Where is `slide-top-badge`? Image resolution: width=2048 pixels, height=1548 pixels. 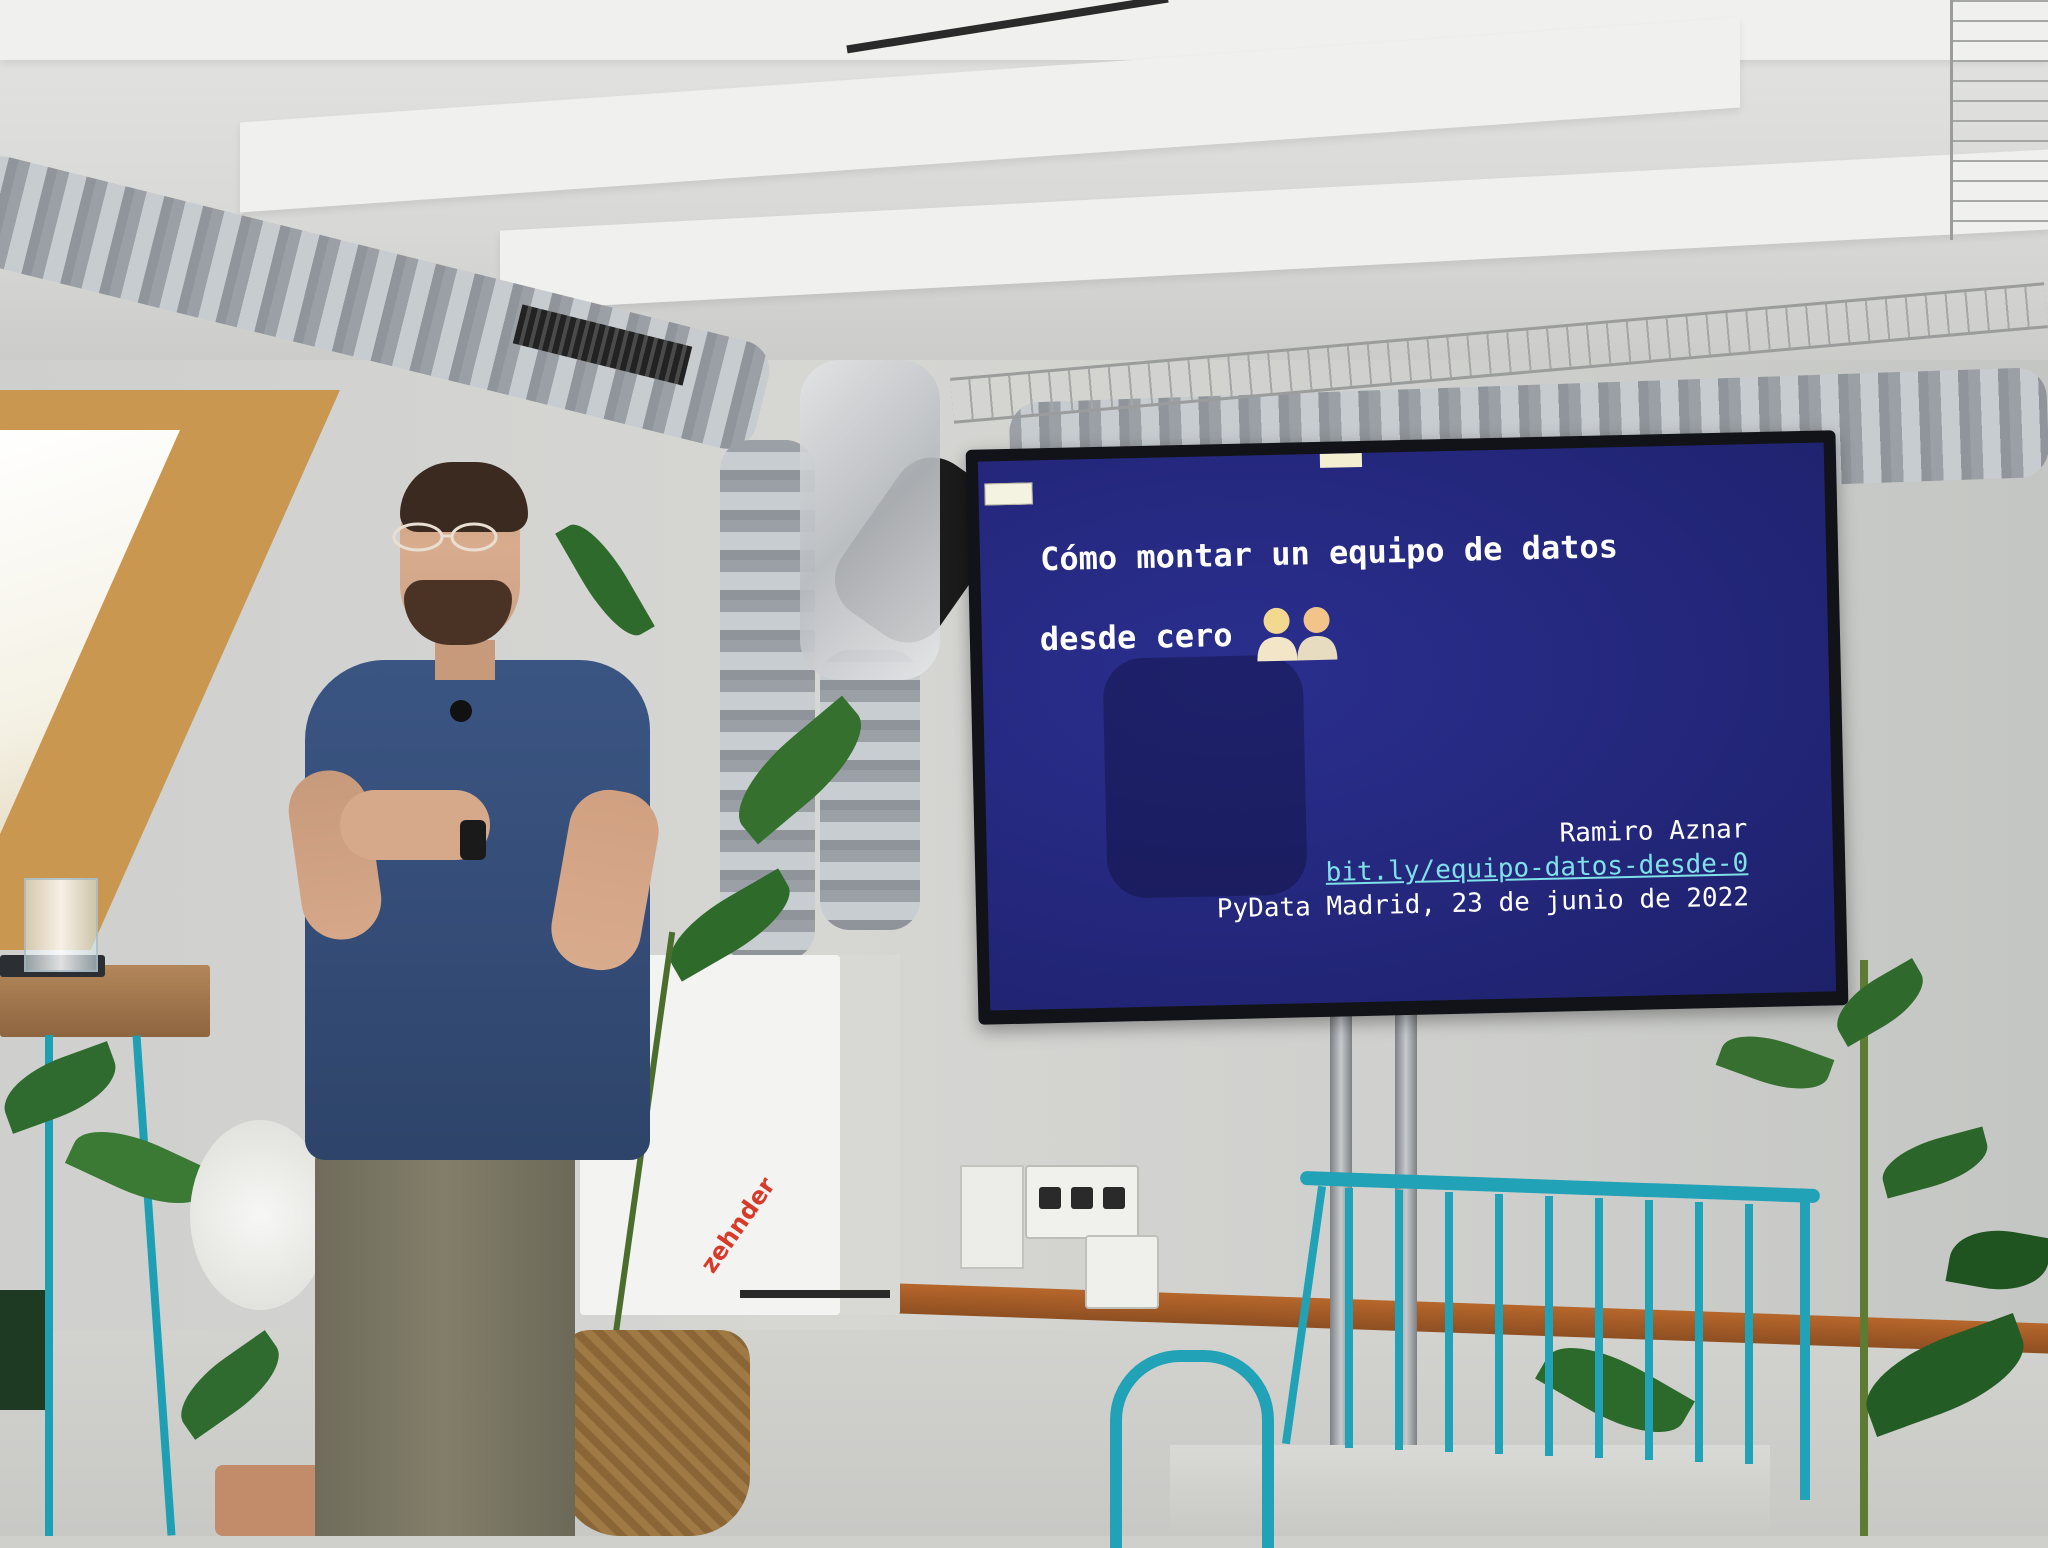 slide-top-badge is located at coordinates (1341, 460).